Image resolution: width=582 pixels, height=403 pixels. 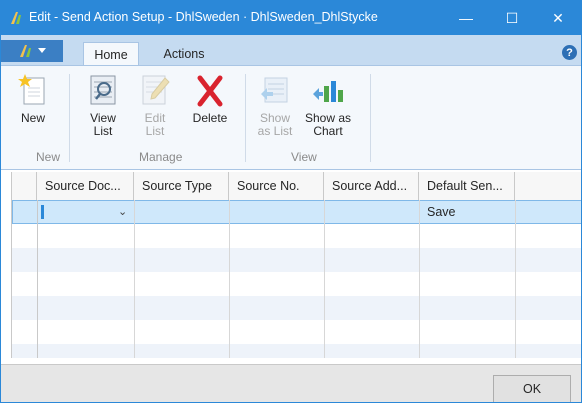 What do you see at coordinates (111, 54) in the screenshot?
I see `tab-home: Home` at bounding box center [111, 54].